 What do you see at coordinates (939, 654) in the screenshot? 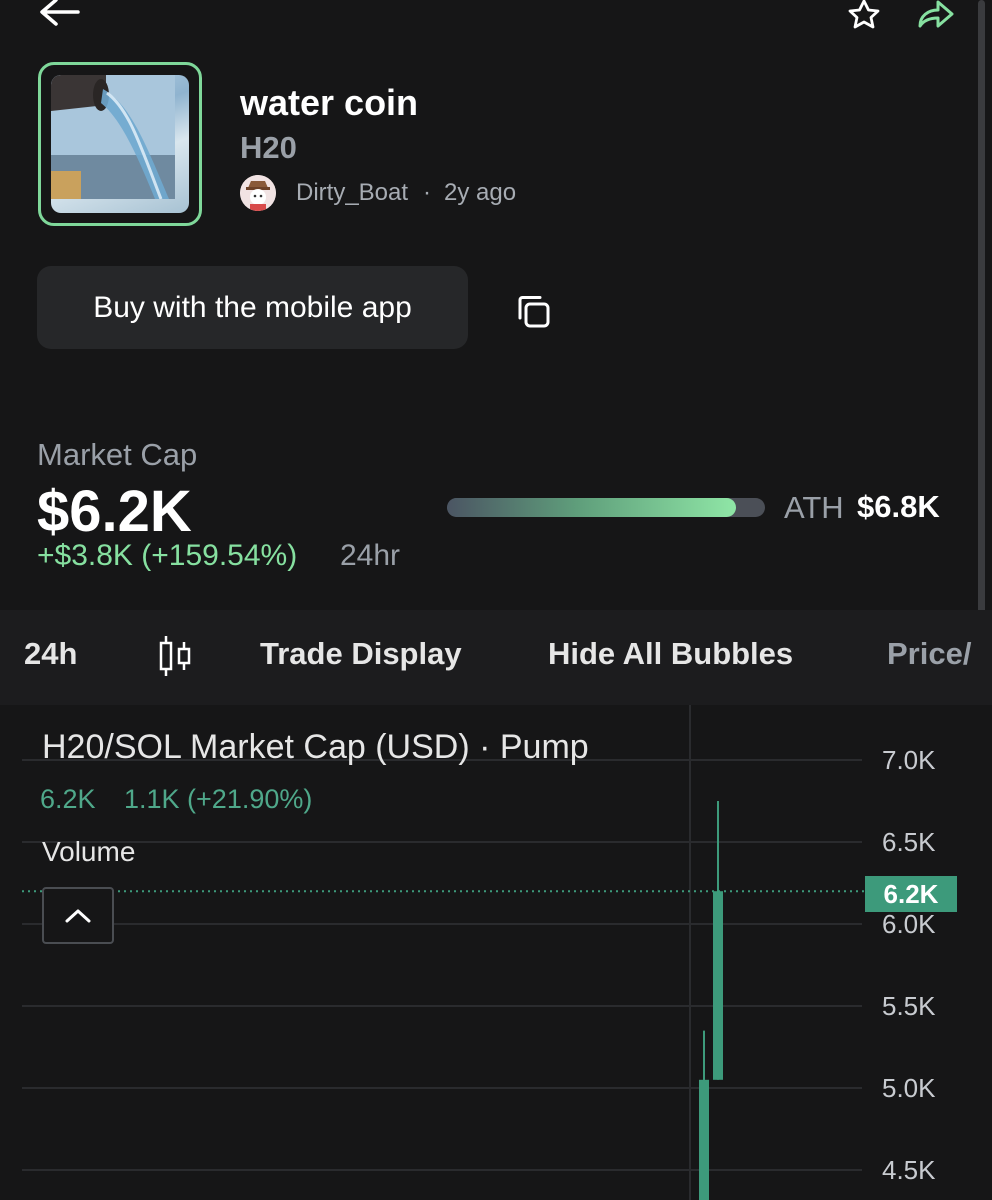
I see `price-toggle: Price/` at bounding box center [939, 654].